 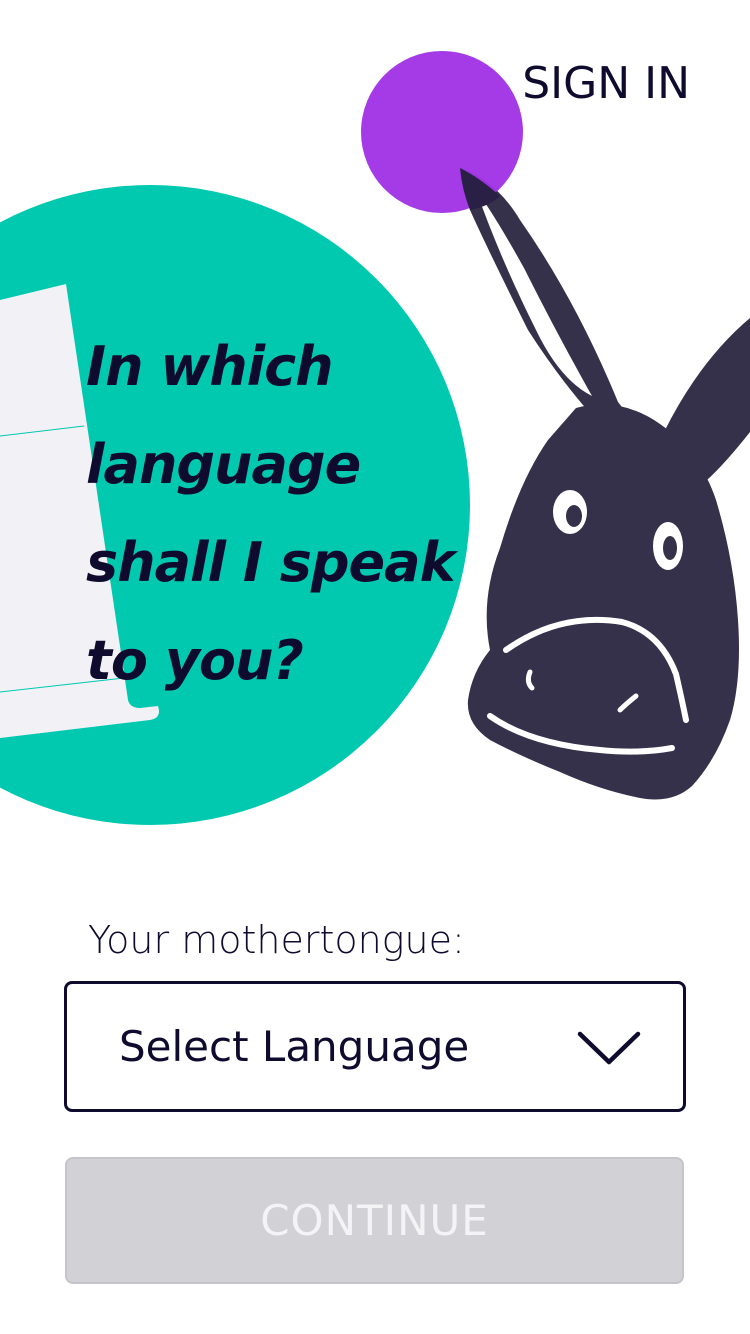 What do you see at coordinates (609, 1048) in the screenshot?
I see `chevron-down-icon` at bounding box center [609, 1048].